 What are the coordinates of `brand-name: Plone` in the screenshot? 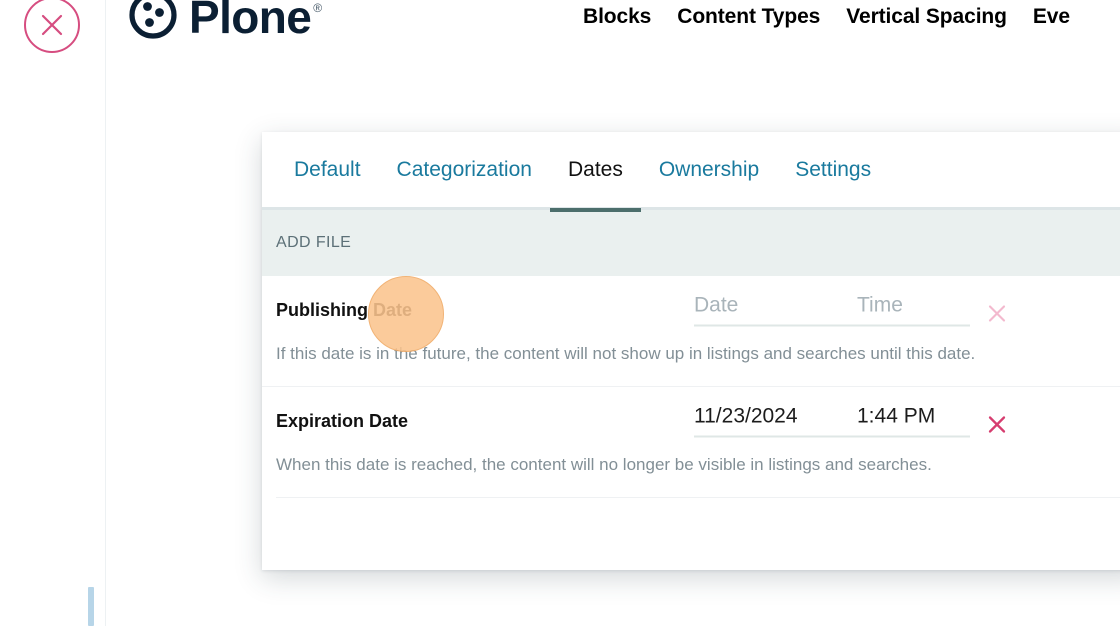 It's located at (250, 21).